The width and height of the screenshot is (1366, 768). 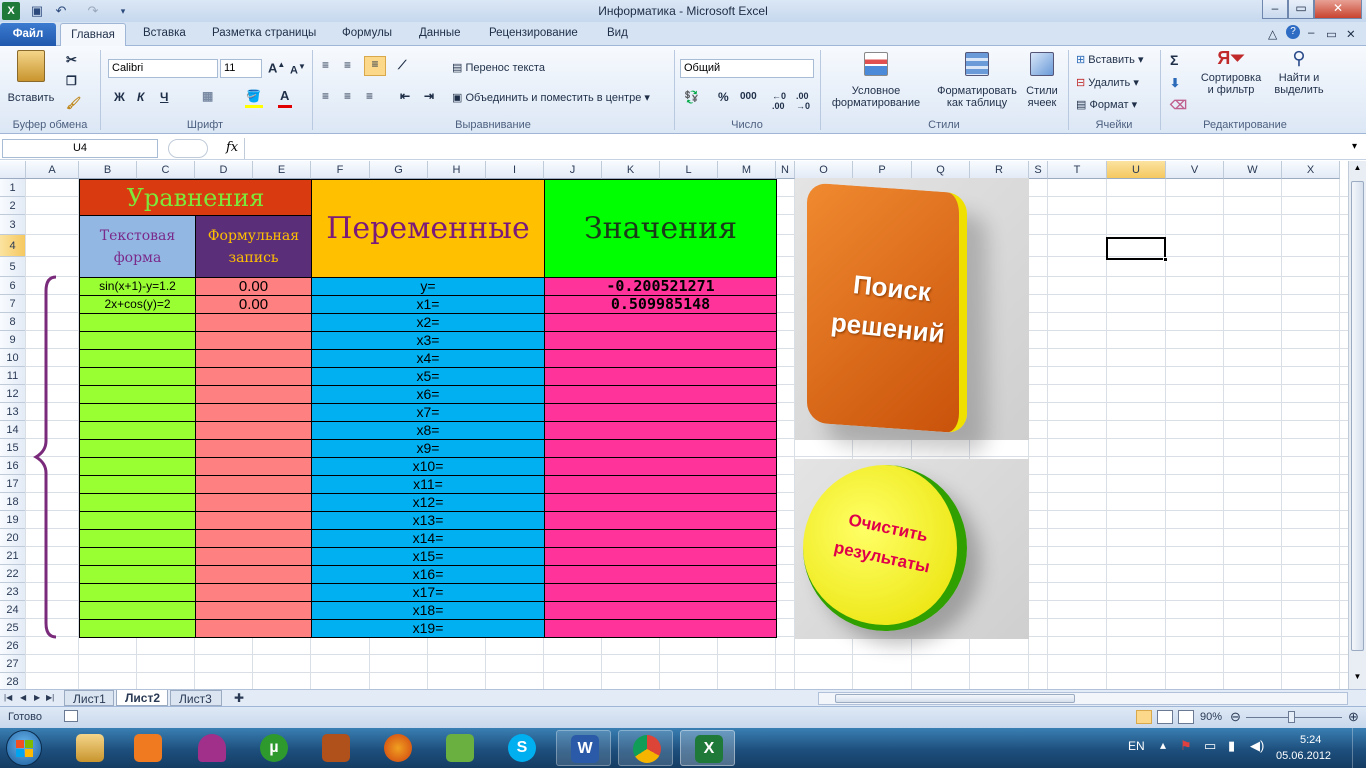 I want to click on paste-button: Вставить, so click(x=31, y=77).